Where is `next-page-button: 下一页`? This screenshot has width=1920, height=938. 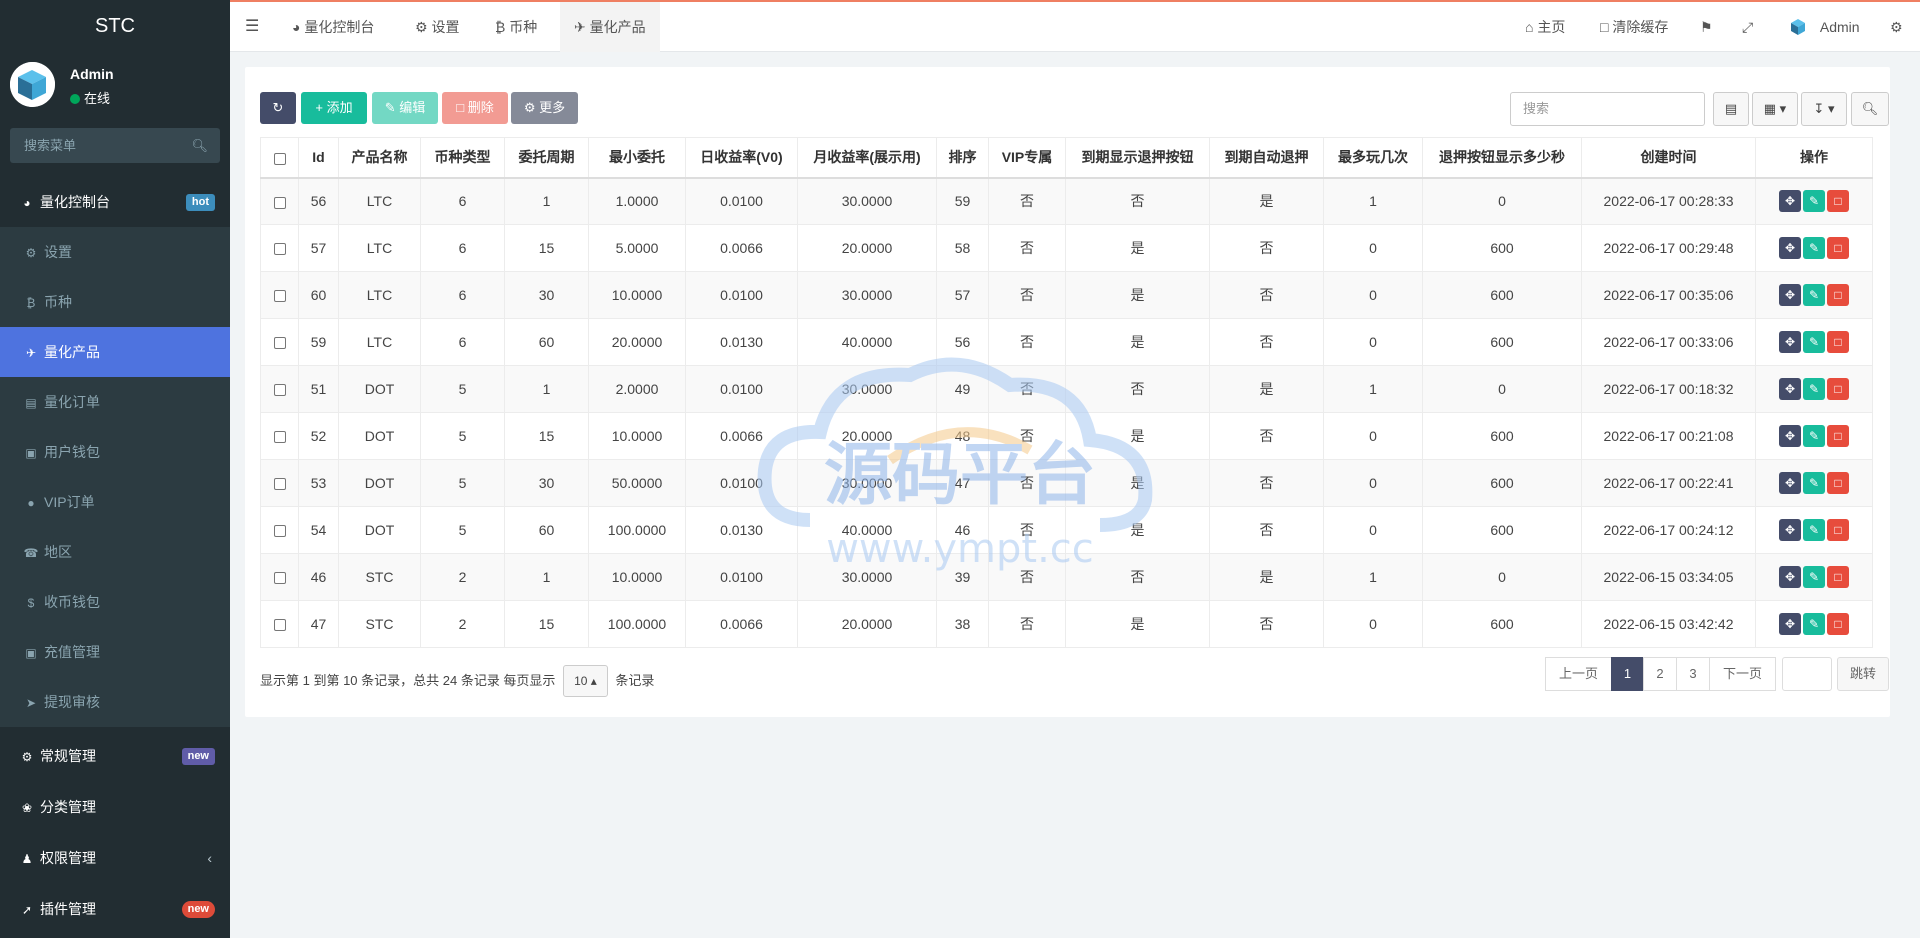 next-page-button: 下一页 is located at coordinates (1742, 674).